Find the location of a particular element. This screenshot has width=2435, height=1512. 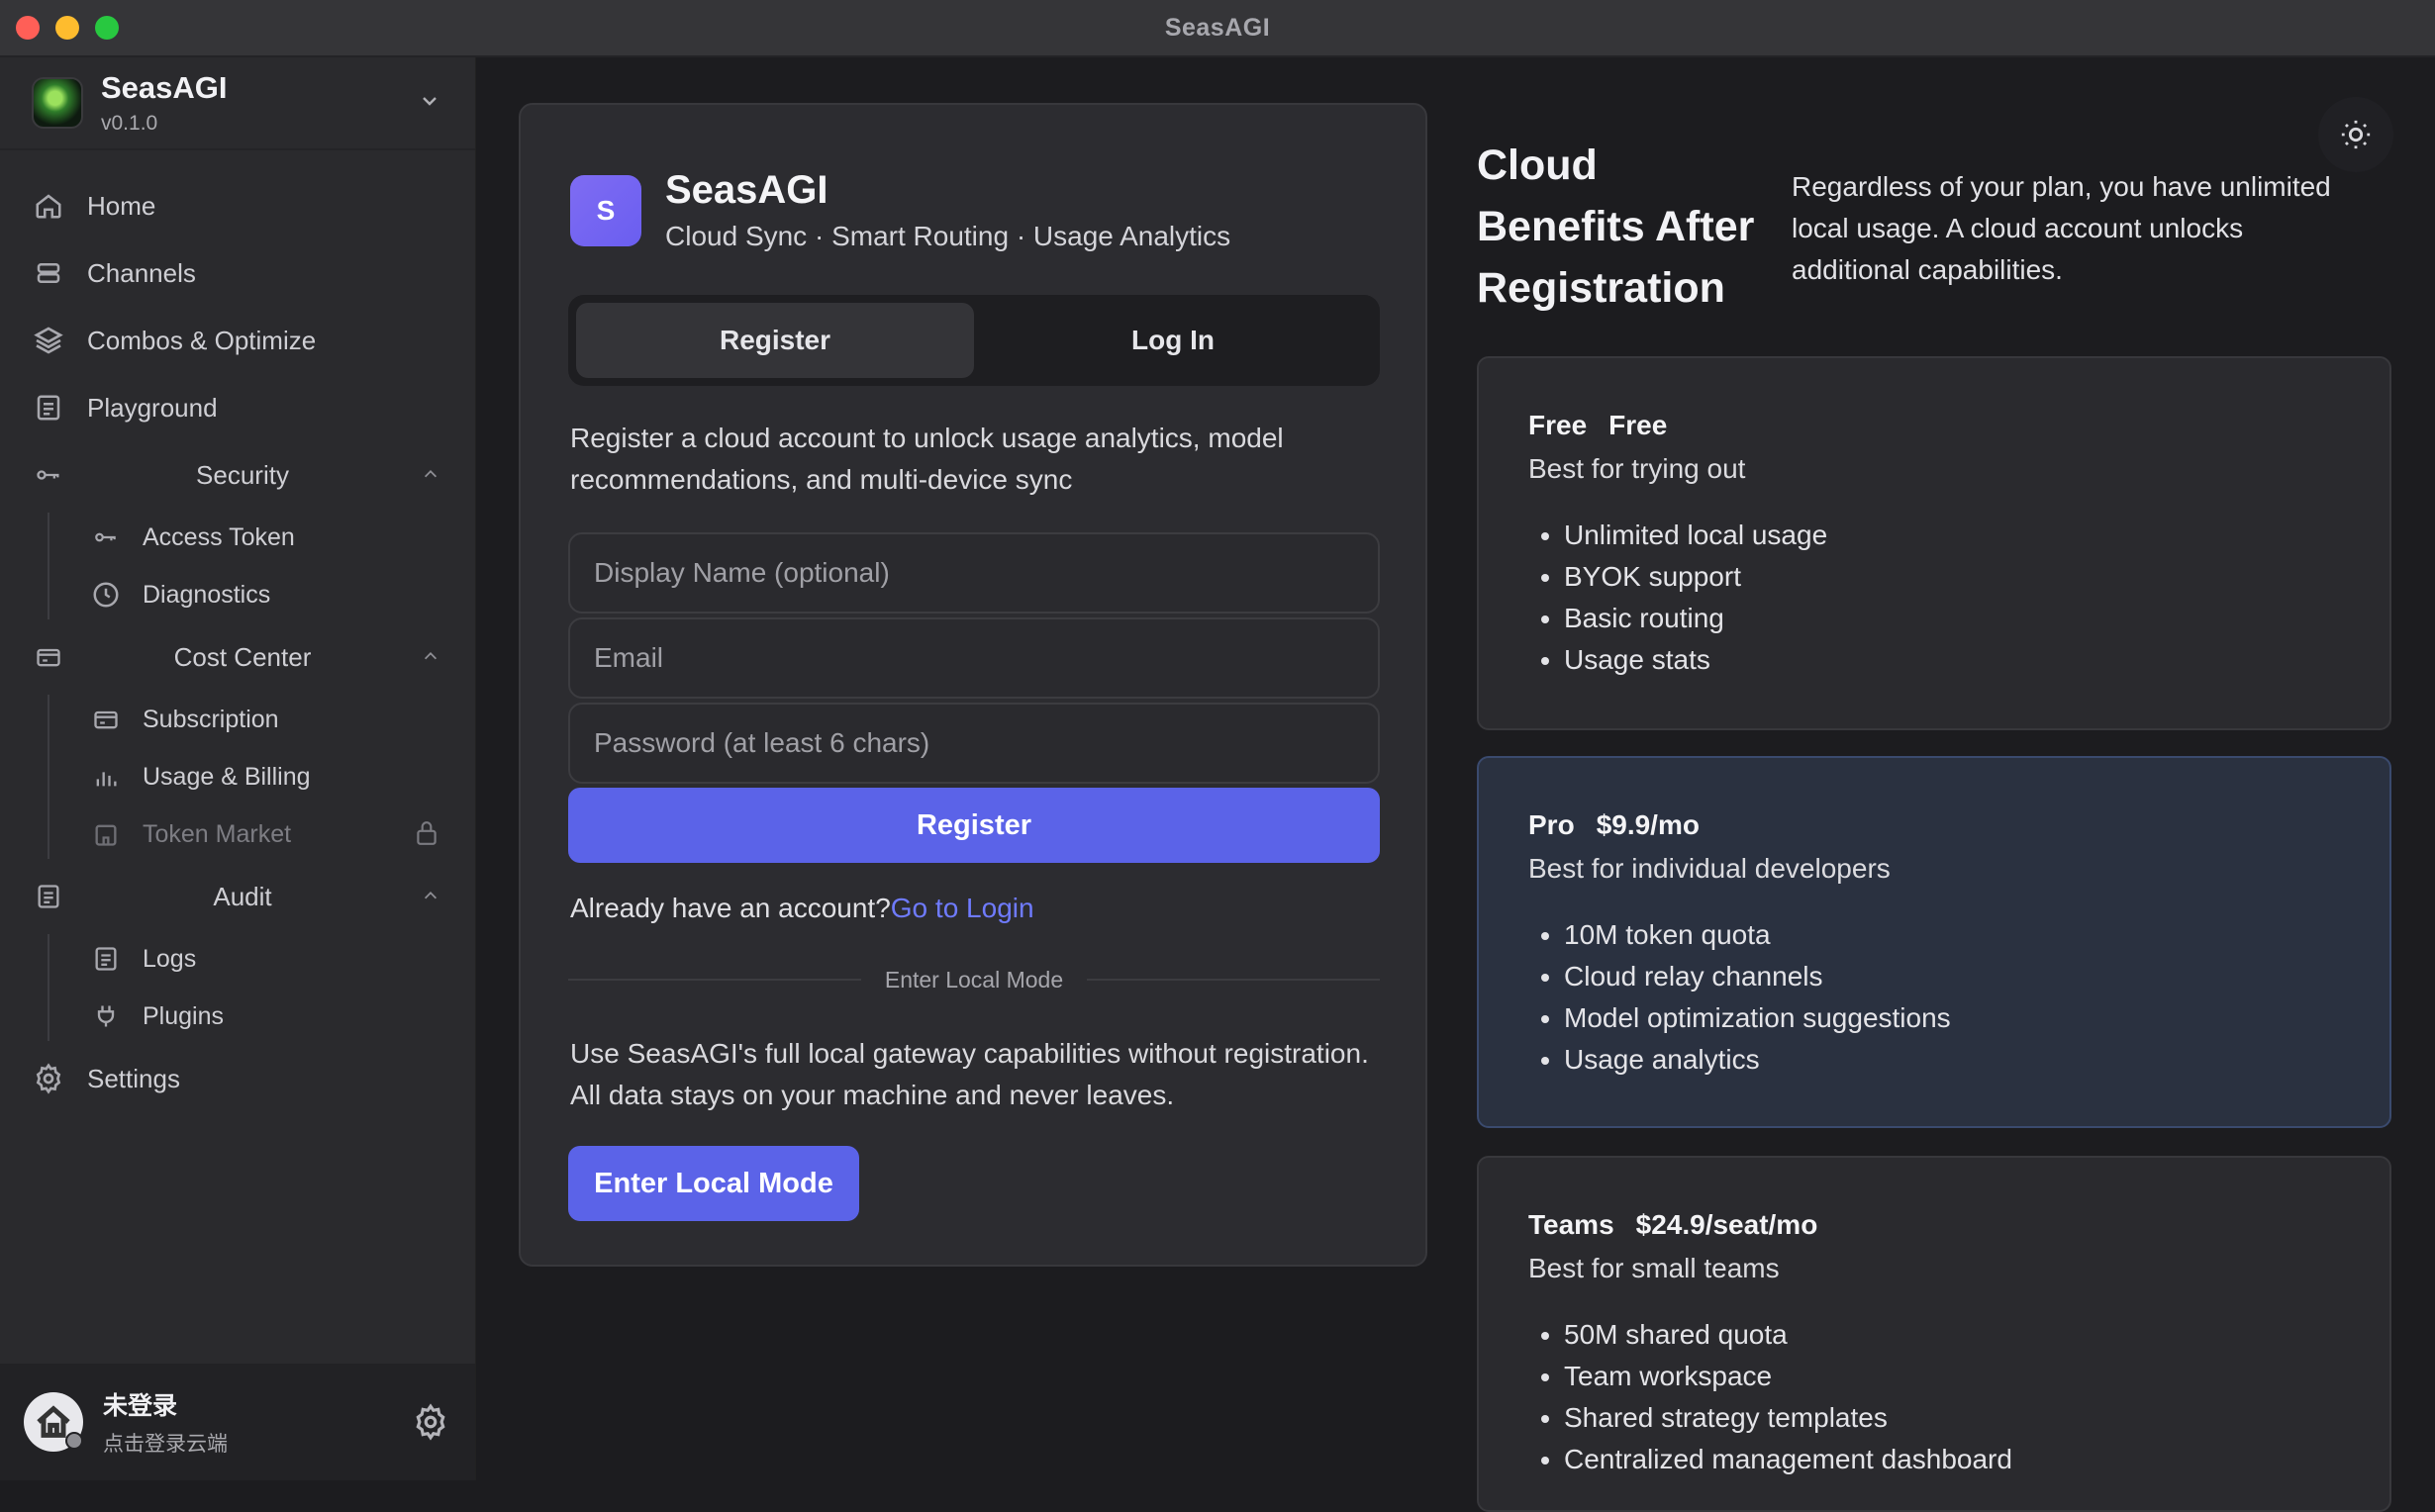

window-titlebar: SeasAGI is located at coordinates (1218, 29).